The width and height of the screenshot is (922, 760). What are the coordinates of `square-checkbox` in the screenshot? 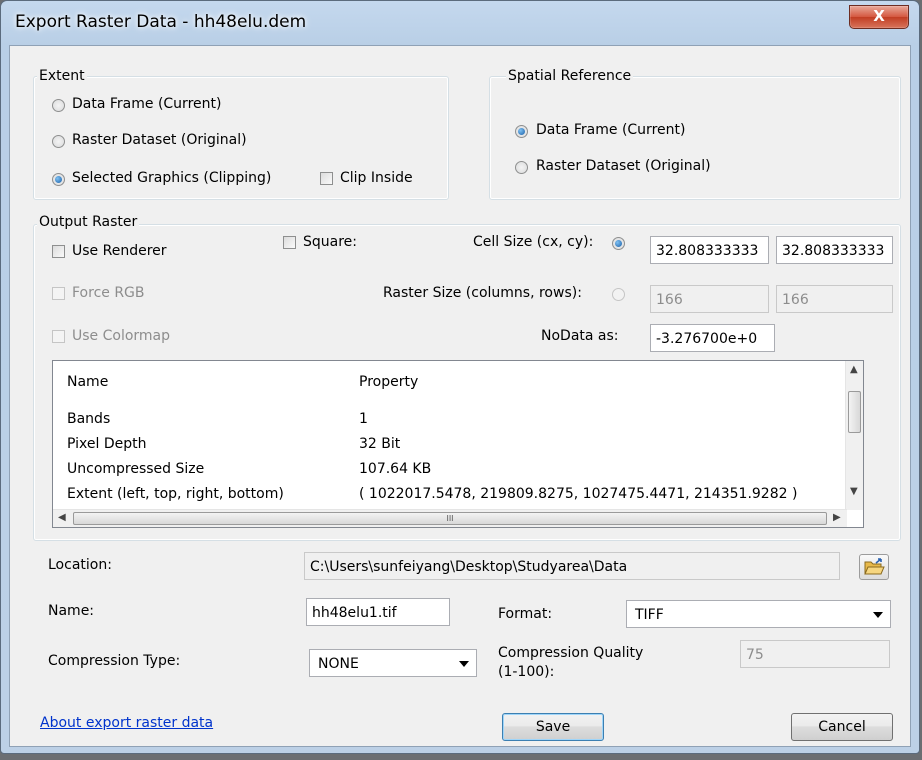 It's located at (289, 242).